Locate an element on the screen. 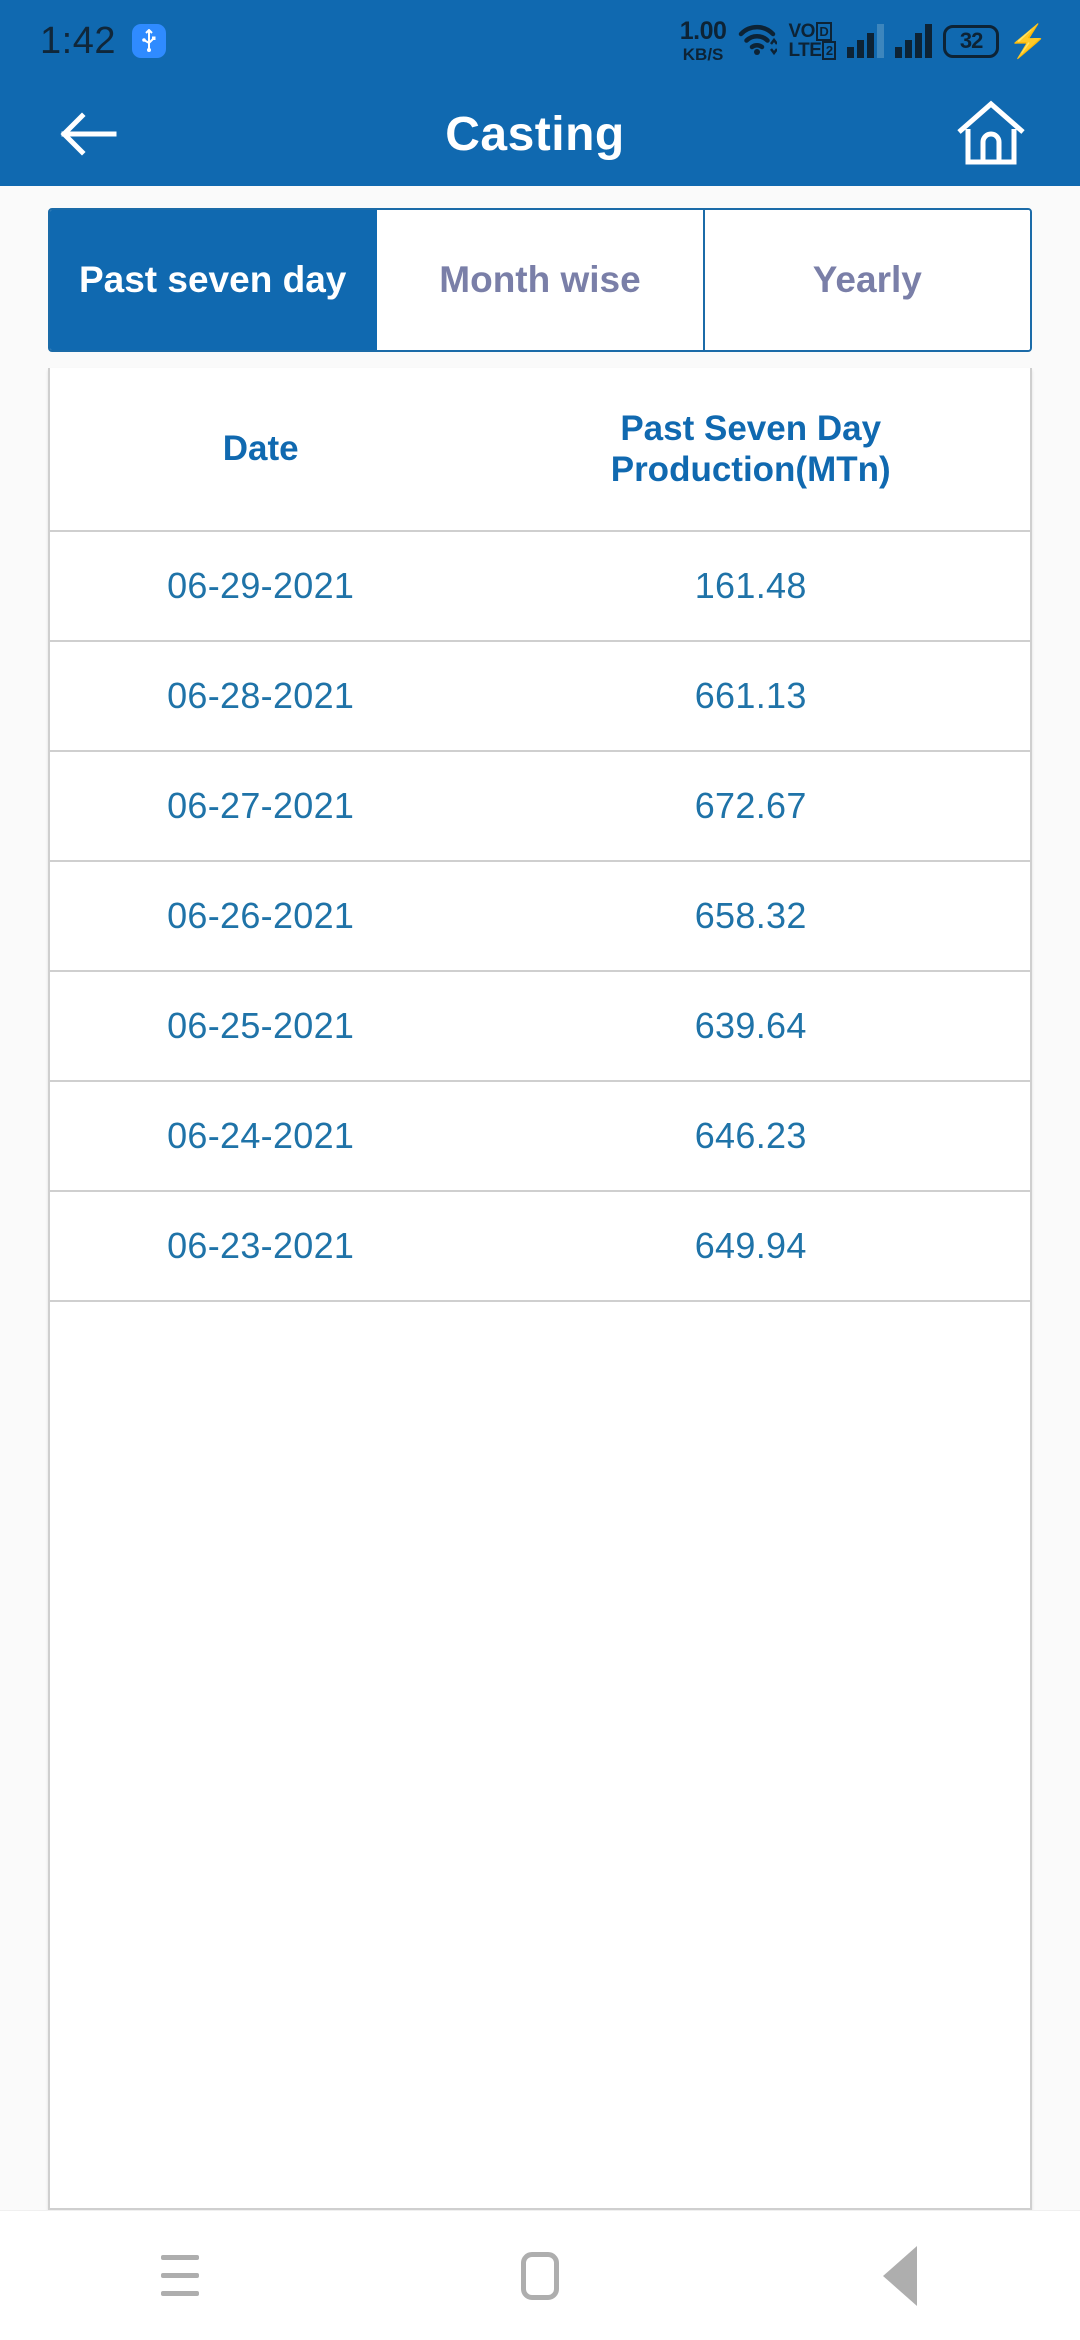 The image size is (1080, 2340). cell-date: 06-25-2021 is located at coordinates (261, 1025).